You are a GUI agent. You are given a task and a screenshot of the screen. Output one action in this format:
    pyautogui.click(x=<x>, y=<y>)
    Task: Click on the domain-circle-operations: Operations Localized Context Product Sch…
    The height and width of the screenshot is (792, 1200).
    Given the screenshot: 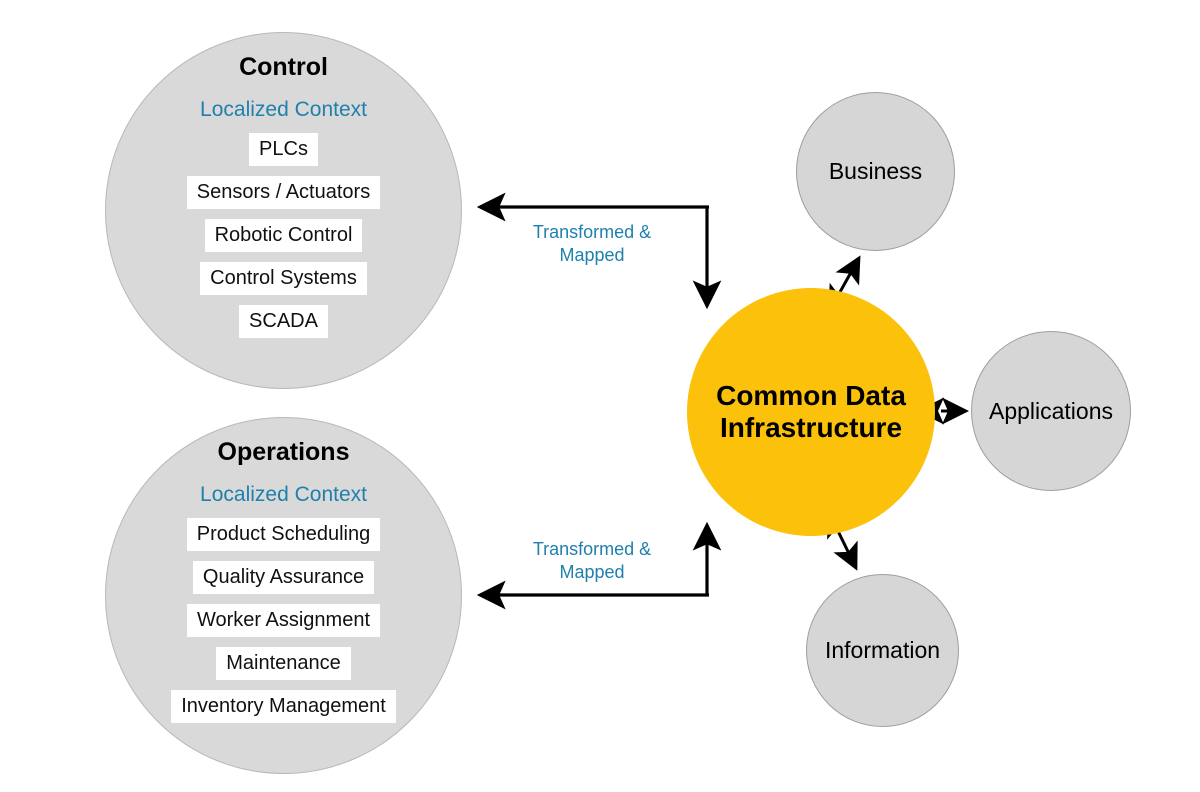 What is the action you would take?
    pyautogui.click(x=283, y=595)
    